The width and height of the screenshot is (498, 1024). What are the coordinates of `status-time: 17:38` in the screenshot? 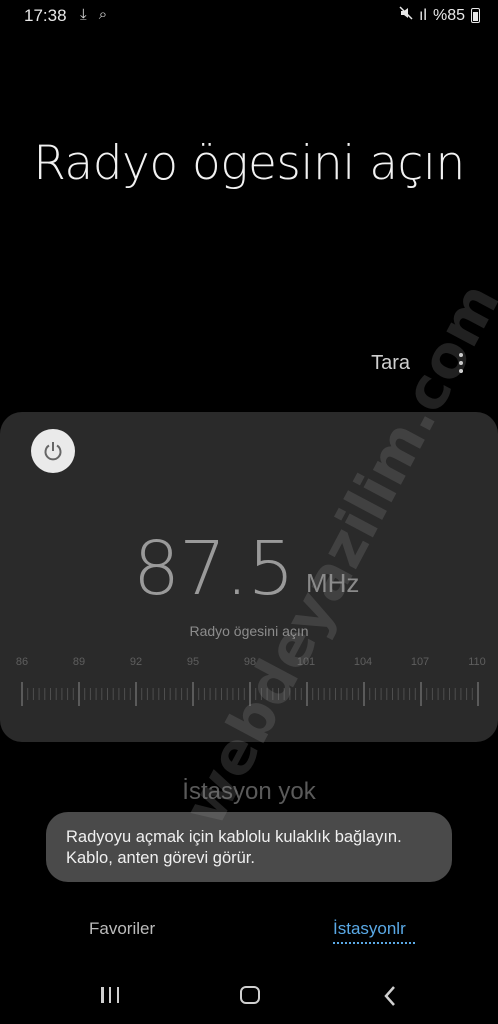 It's located at (45, 15).